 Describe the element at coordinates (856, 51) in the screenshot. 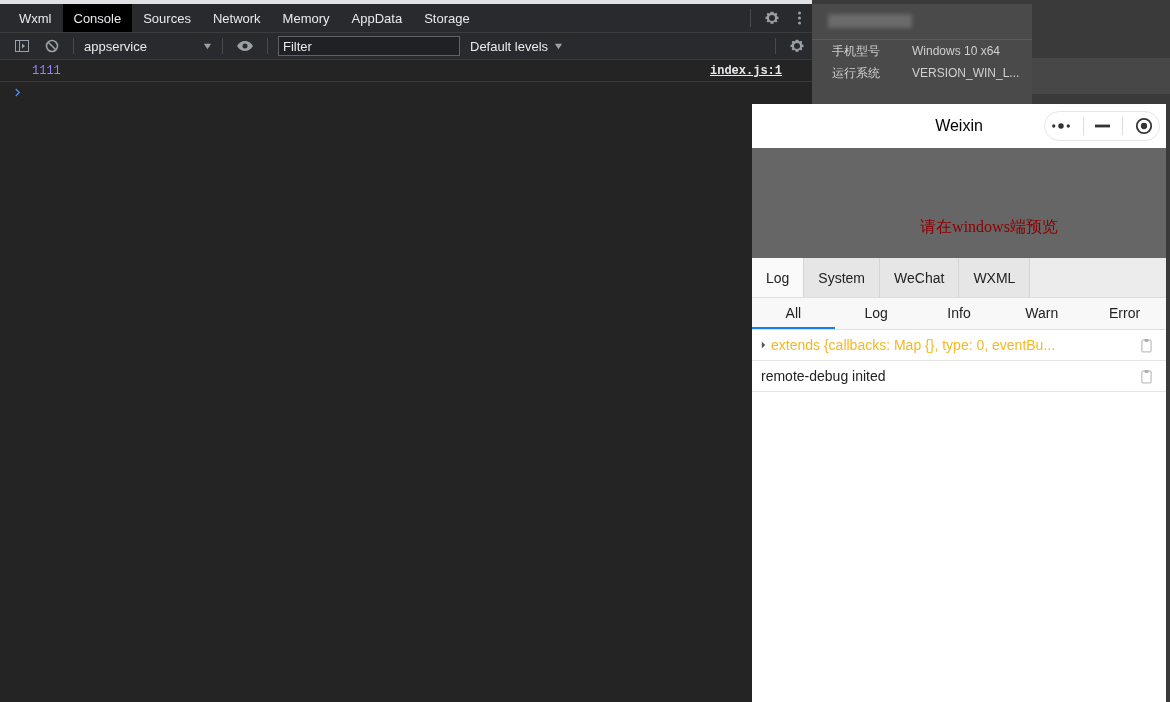

I see `info-label: 手机型号` at that location.